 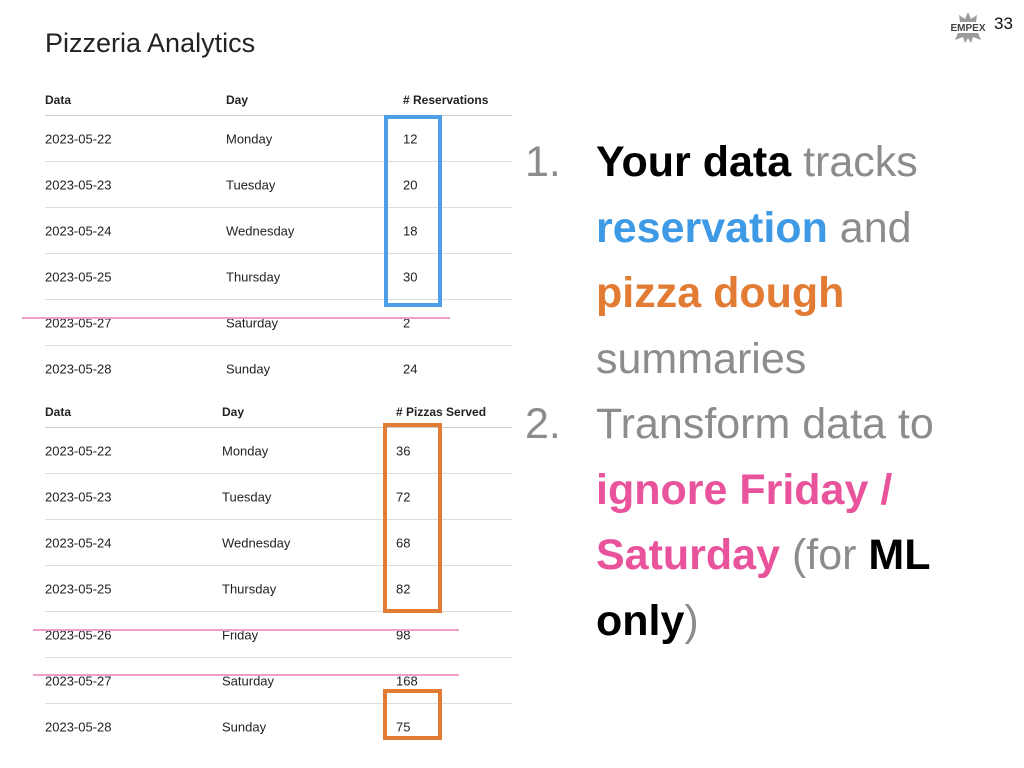 I want to click on table-header-row: Data Day # Reservations, so click(x=278, y=97).